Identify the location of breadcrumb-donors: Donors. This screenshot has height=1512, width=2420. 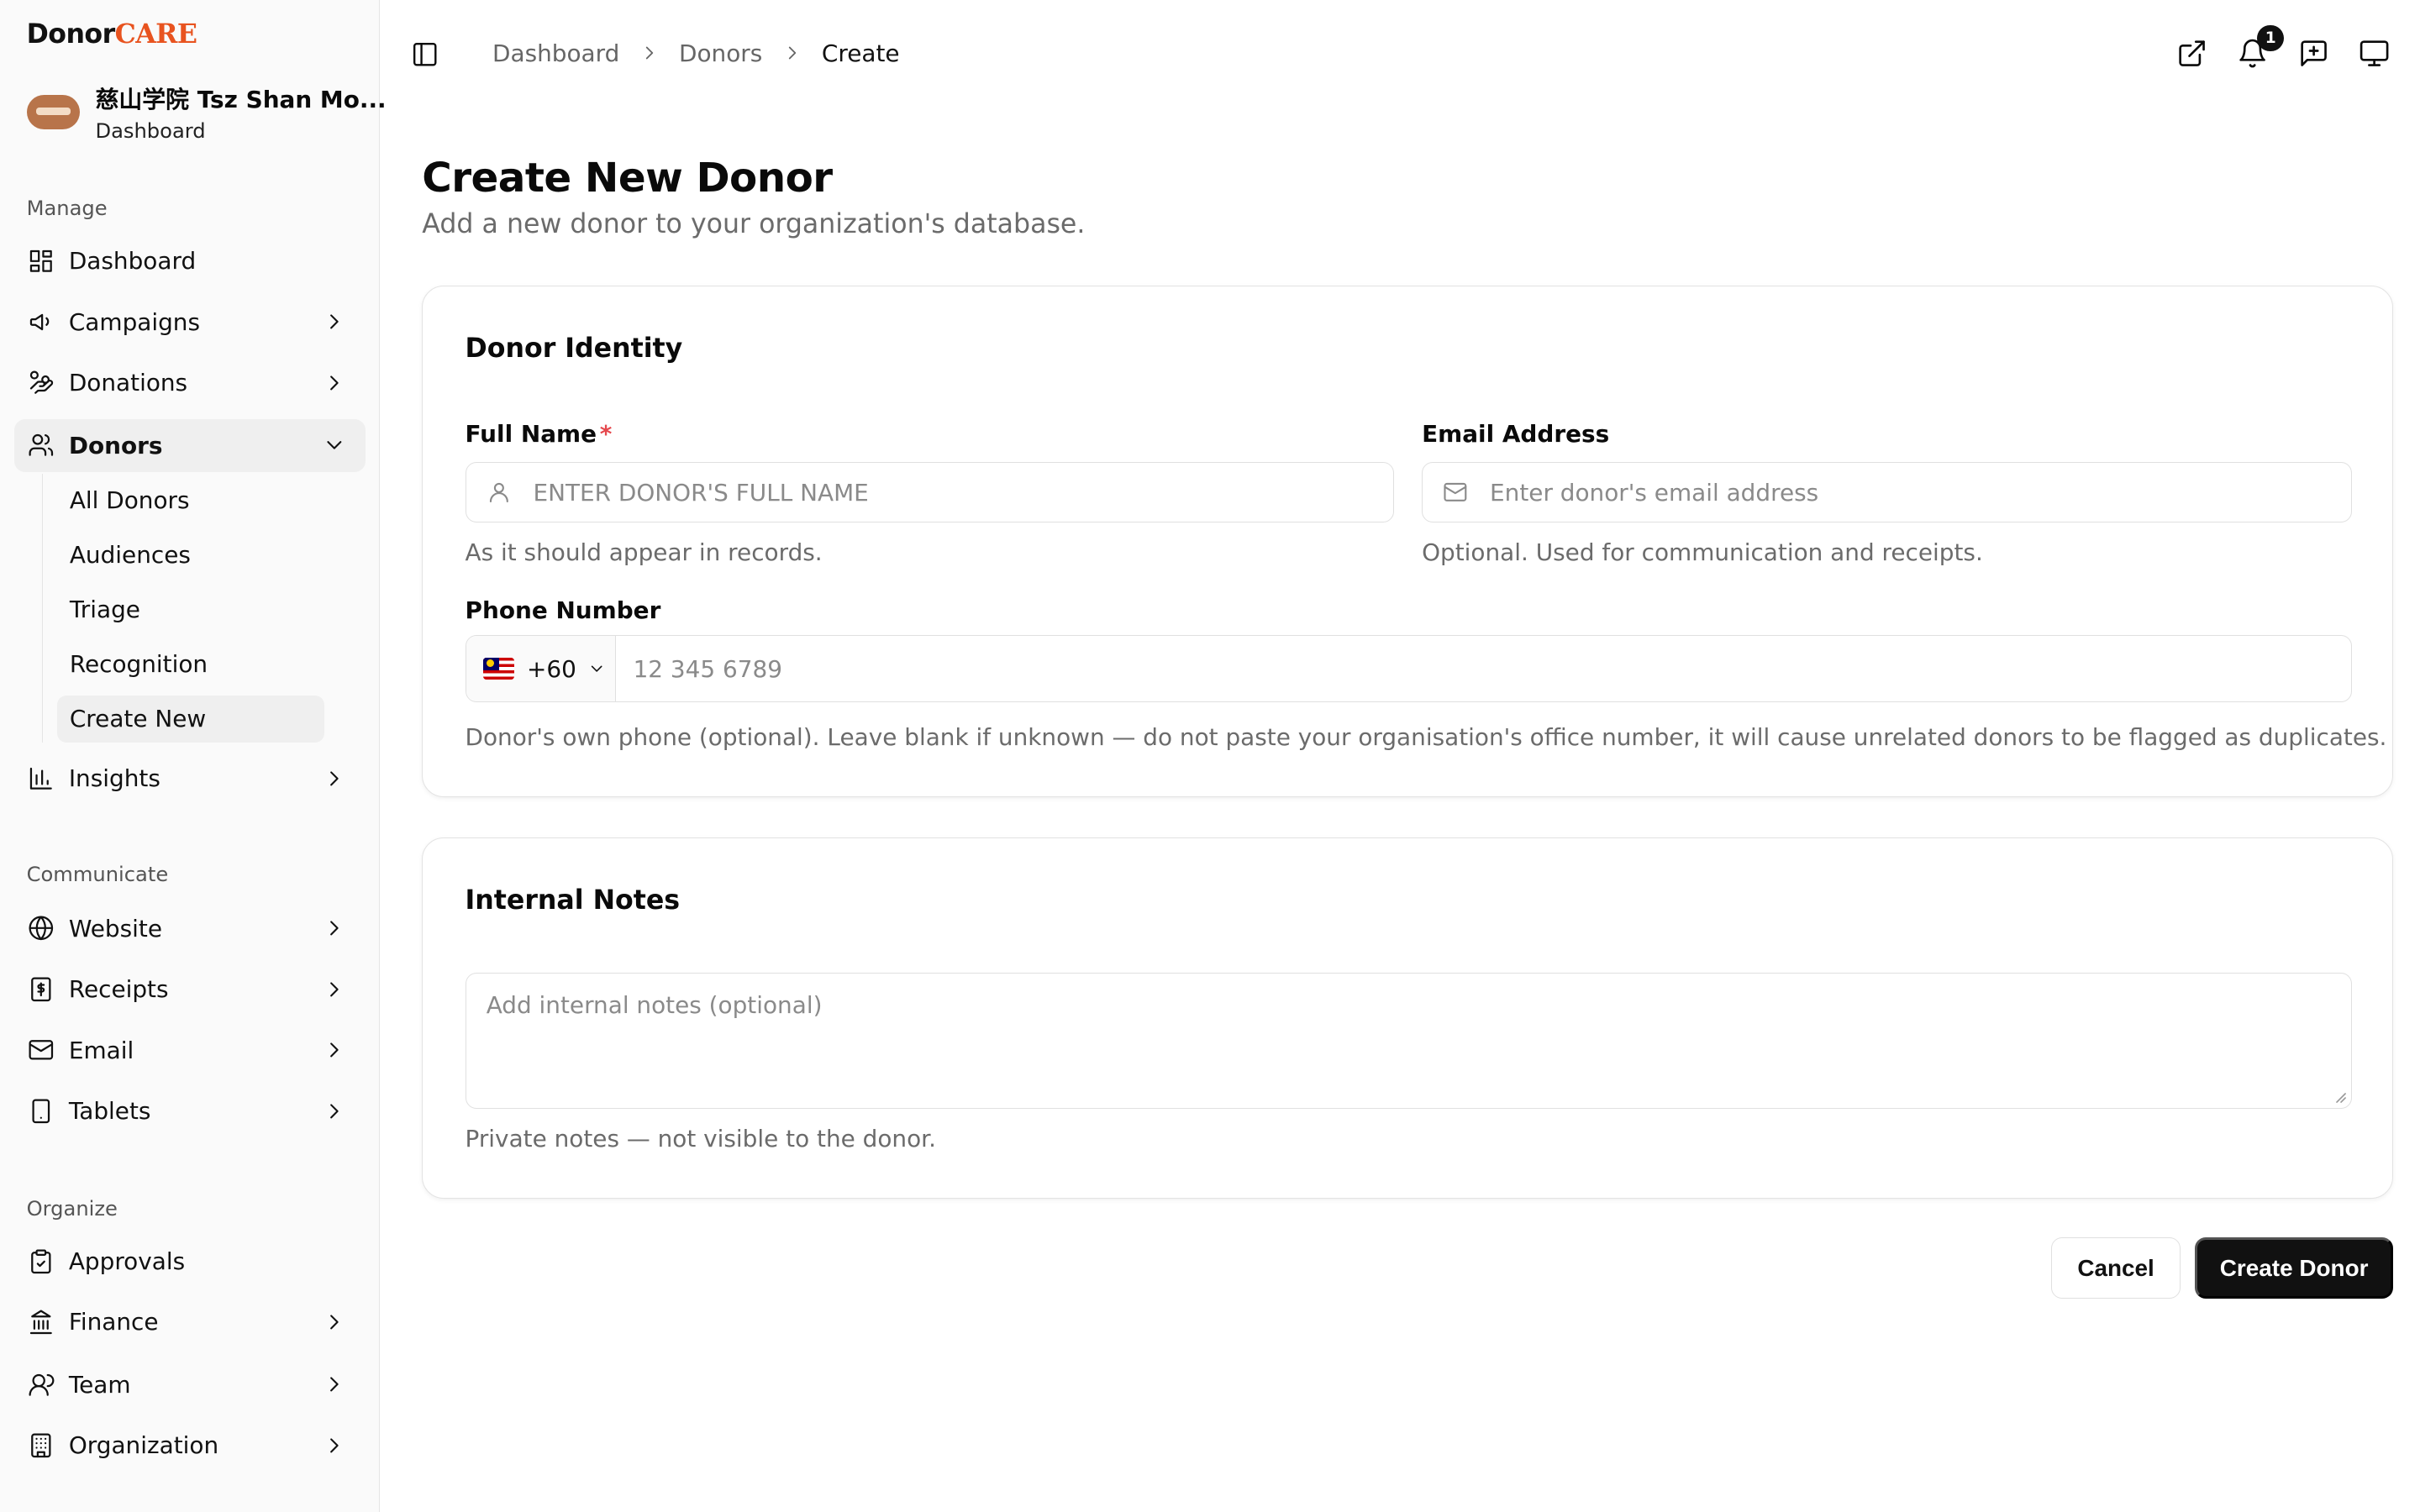
(720, 53).